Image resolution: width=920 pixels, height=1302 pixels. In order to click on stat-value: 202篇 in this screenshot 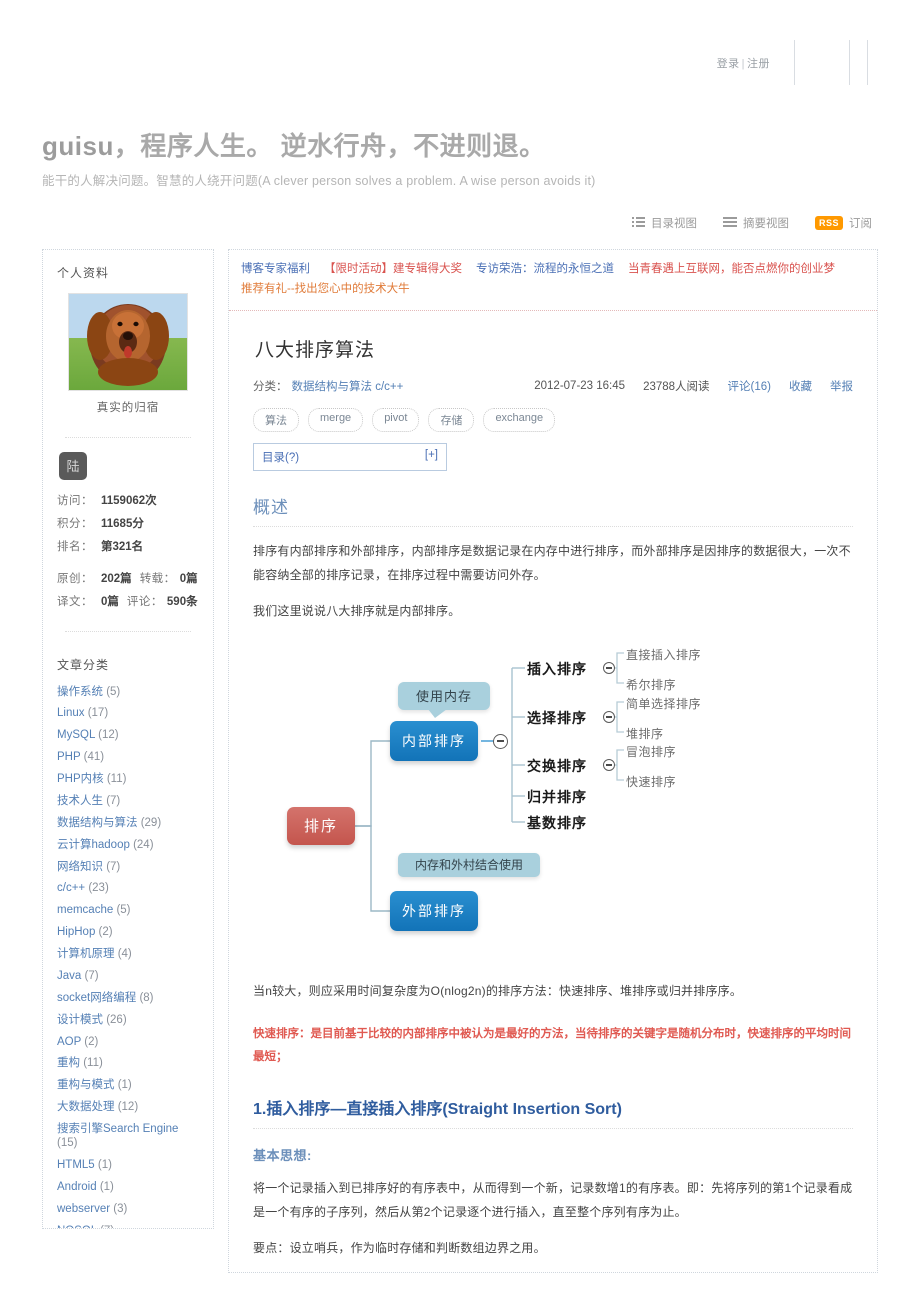, I will do `click(116, 578)`.